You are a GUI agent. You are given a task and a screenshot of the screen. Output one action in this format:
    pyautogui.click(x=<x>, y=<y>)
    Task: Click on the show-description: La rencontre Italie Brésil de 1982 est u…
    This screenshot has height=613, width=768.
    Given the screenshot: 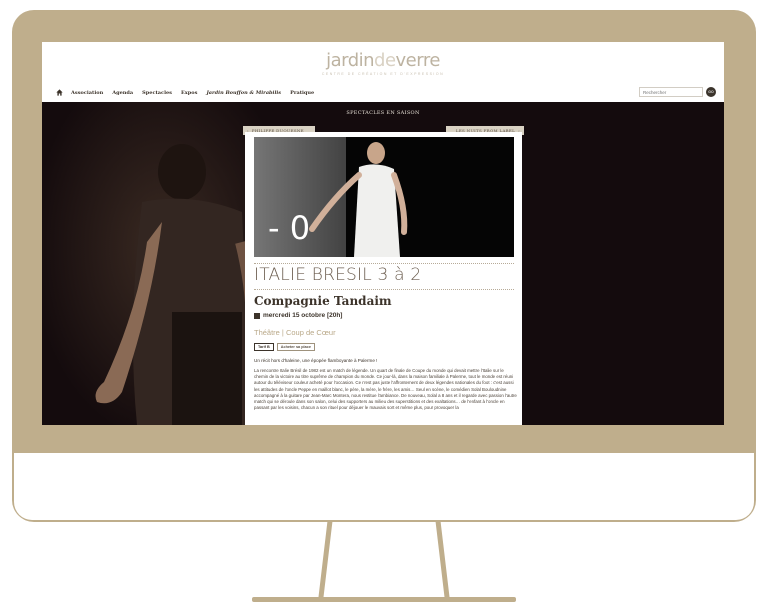 What is the action you would take?
    pyautogui.click(x=385, y=389)
    